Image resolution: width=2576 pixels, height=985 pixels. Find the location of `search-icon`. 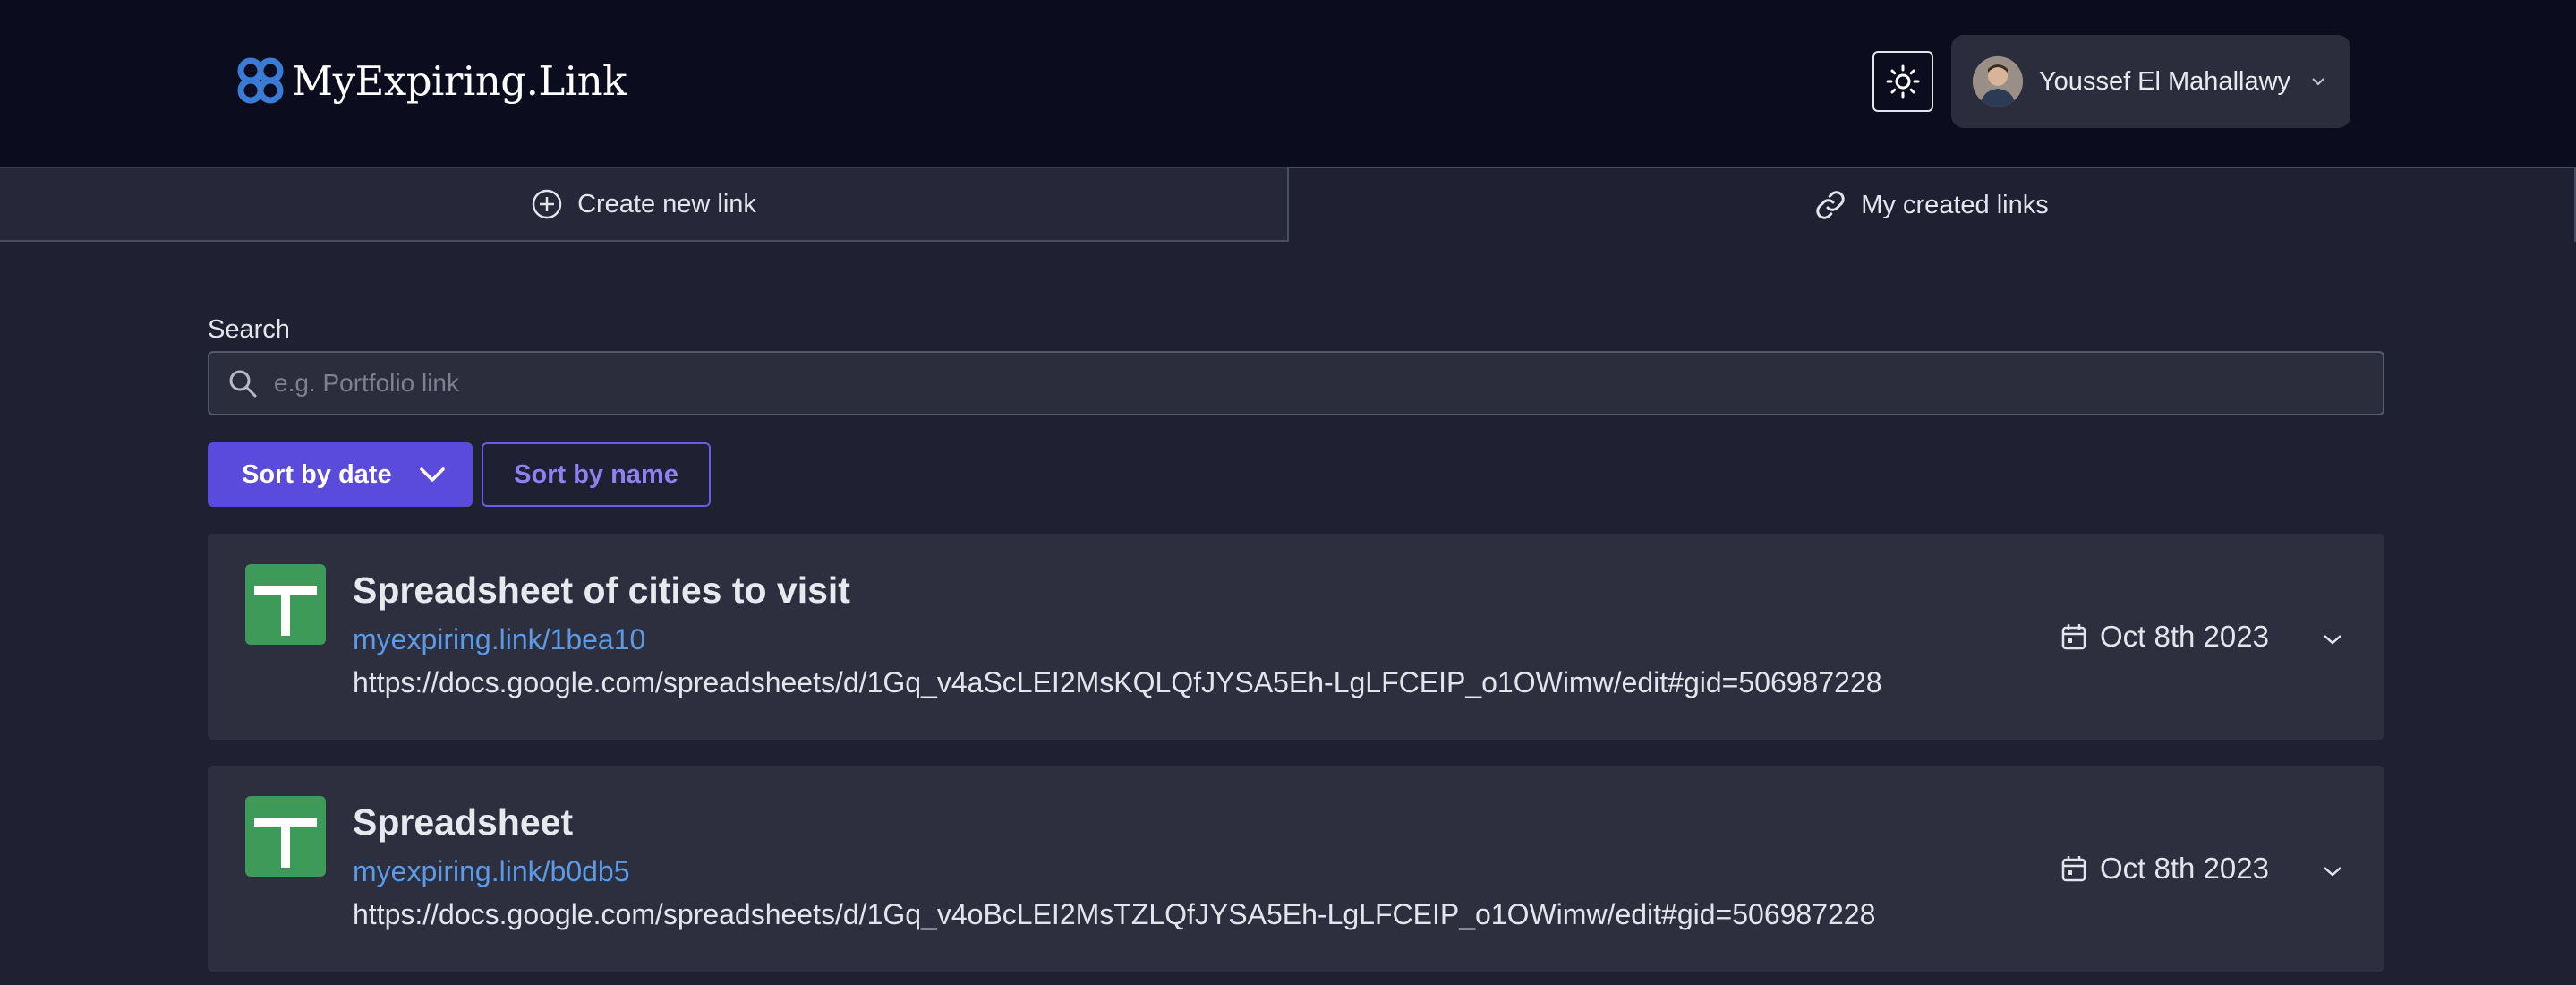

search-icon is located at coordinates (243, 384).